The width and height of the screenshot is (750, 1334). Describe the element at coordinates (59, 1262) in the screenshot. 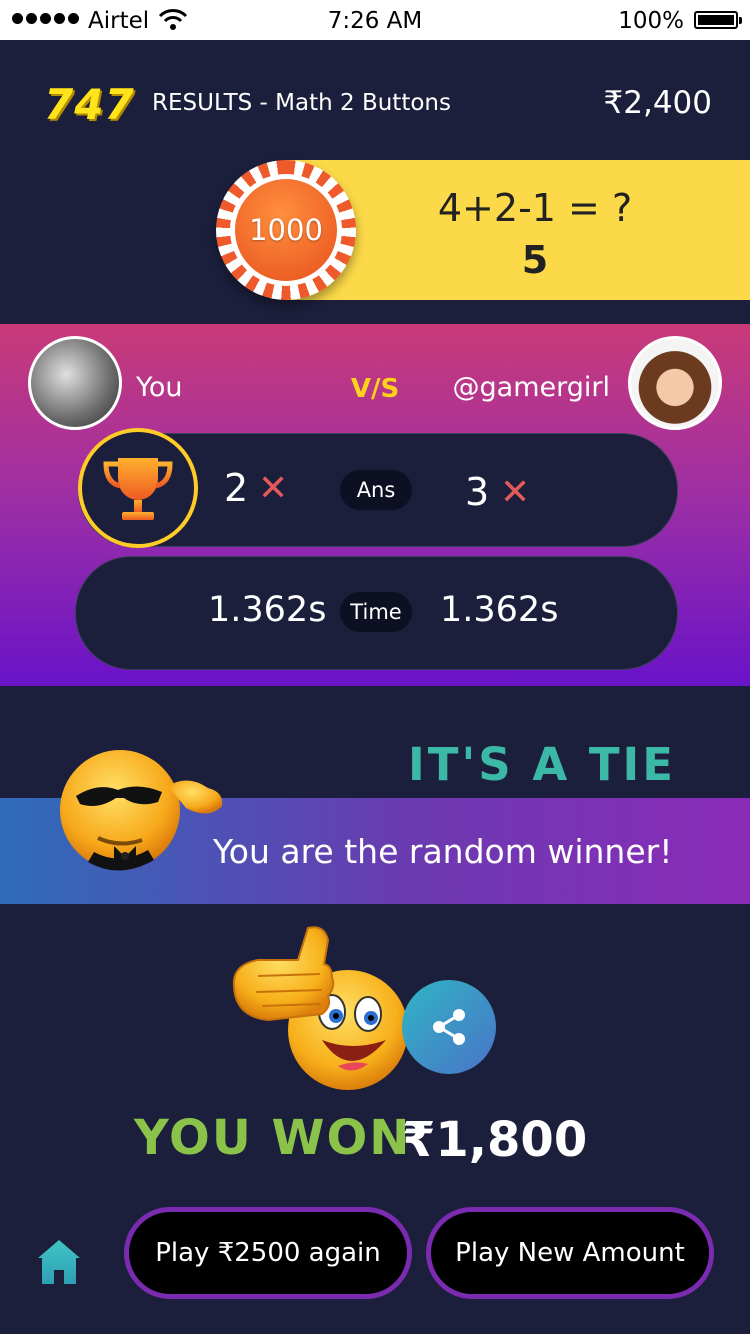

I see `home-icon` at that location.